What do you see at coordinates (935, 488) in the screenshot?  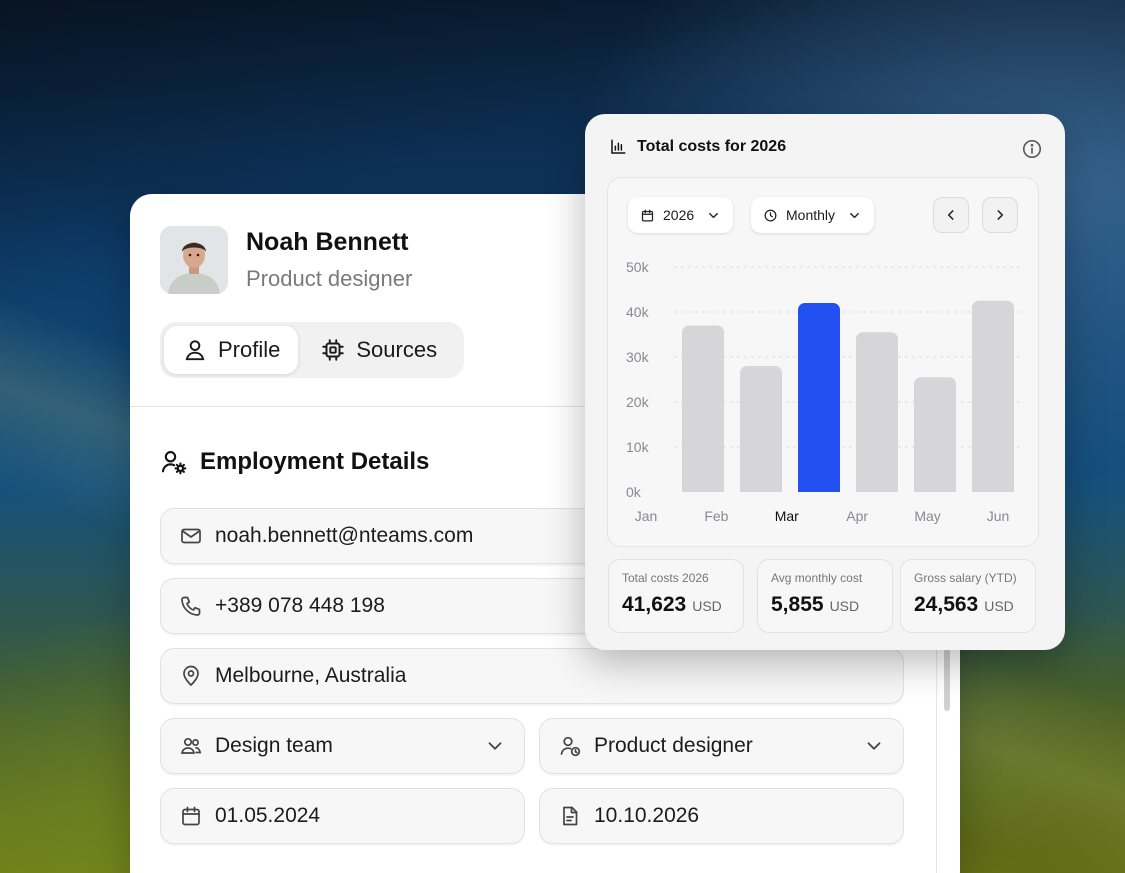 I see `bar-base-may` at bounding box center [935, 488].